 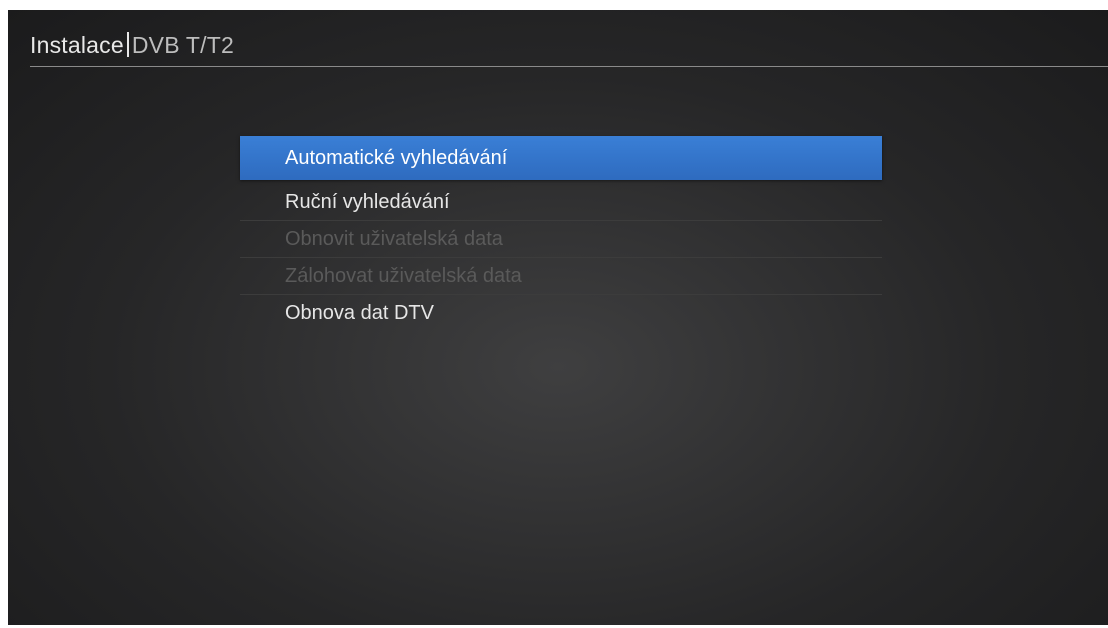 I want to click on menu-item-label: Ruční vyhledávání, so click(x=367, y=202).